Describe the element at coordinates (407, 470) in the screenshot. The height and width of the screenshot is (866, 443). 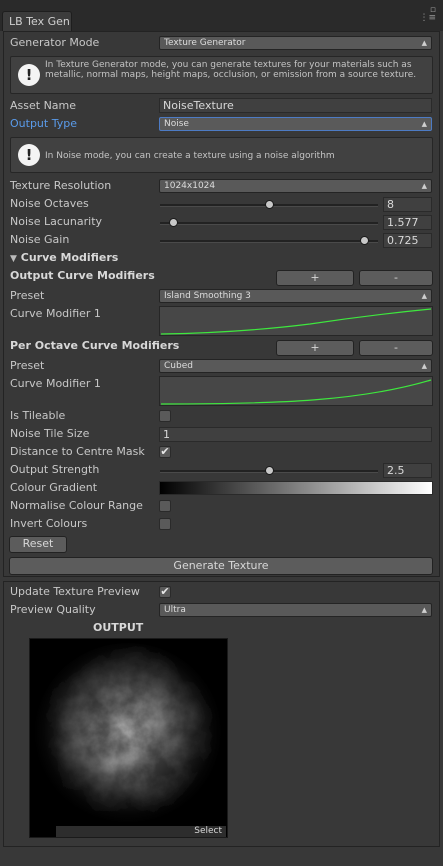
I see `output-strength-field: 2.5` at that location.